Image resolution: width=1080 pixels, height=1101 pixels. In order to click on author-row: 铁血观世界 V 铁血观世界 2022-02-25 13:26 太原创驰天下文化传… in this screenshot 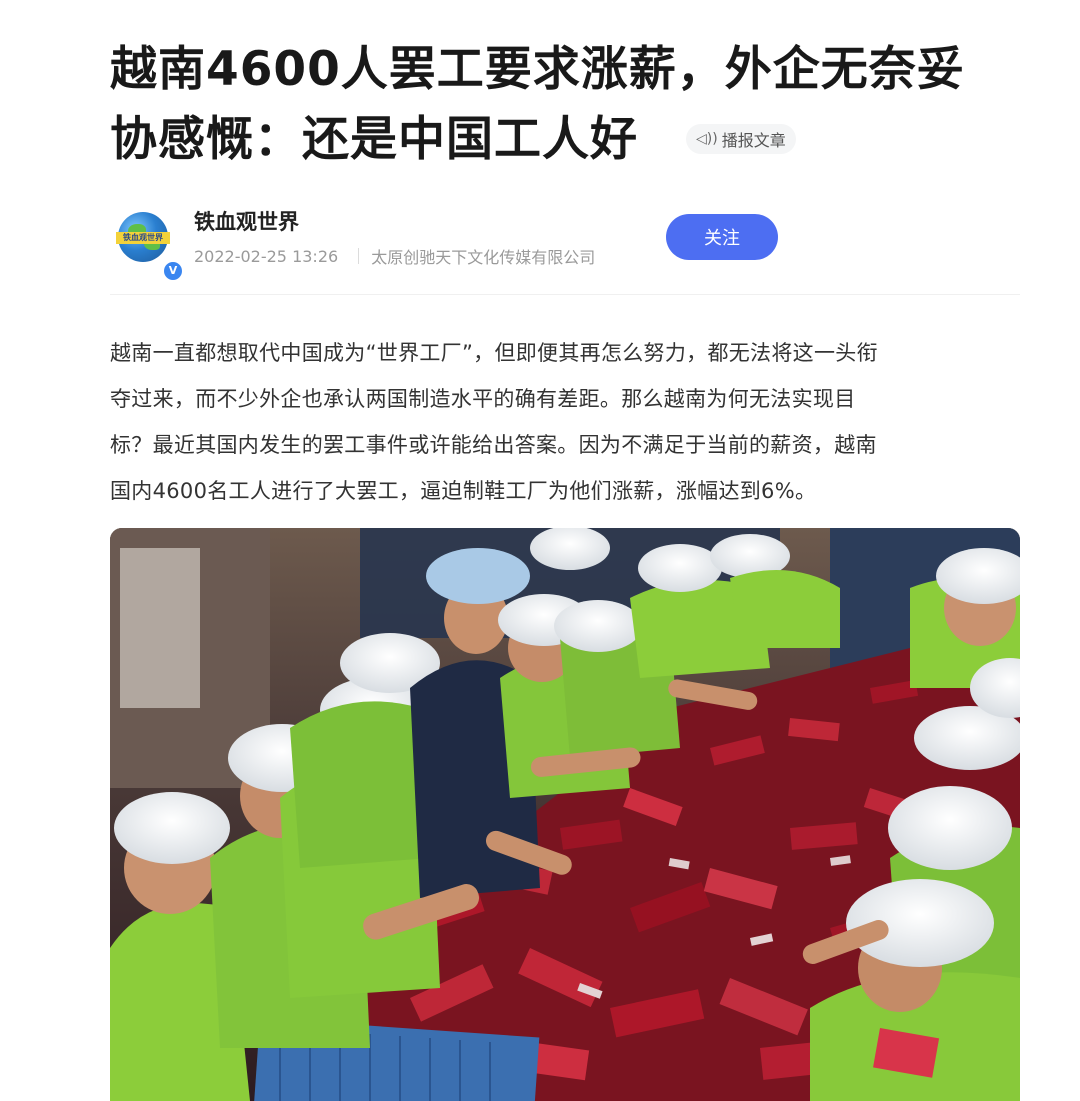, I will do `click(565, 241)`.